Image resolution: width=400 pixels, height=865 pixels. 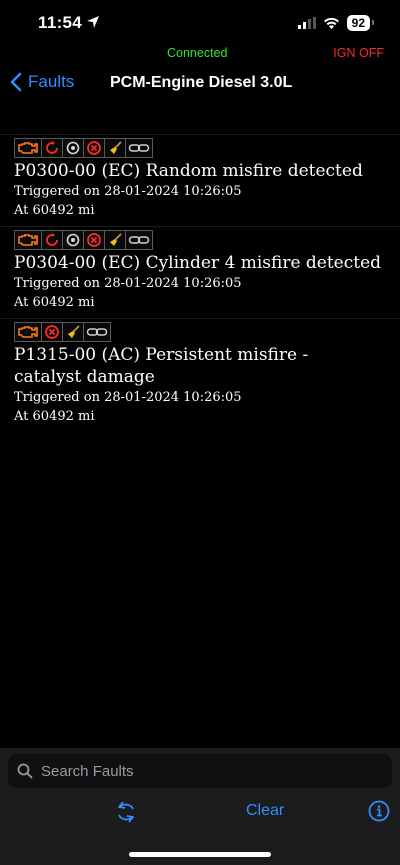 What do you see at coordinates (60, 22) in the screenshot?
I see `status-time: 11:54` at bounding box center [60, 22].